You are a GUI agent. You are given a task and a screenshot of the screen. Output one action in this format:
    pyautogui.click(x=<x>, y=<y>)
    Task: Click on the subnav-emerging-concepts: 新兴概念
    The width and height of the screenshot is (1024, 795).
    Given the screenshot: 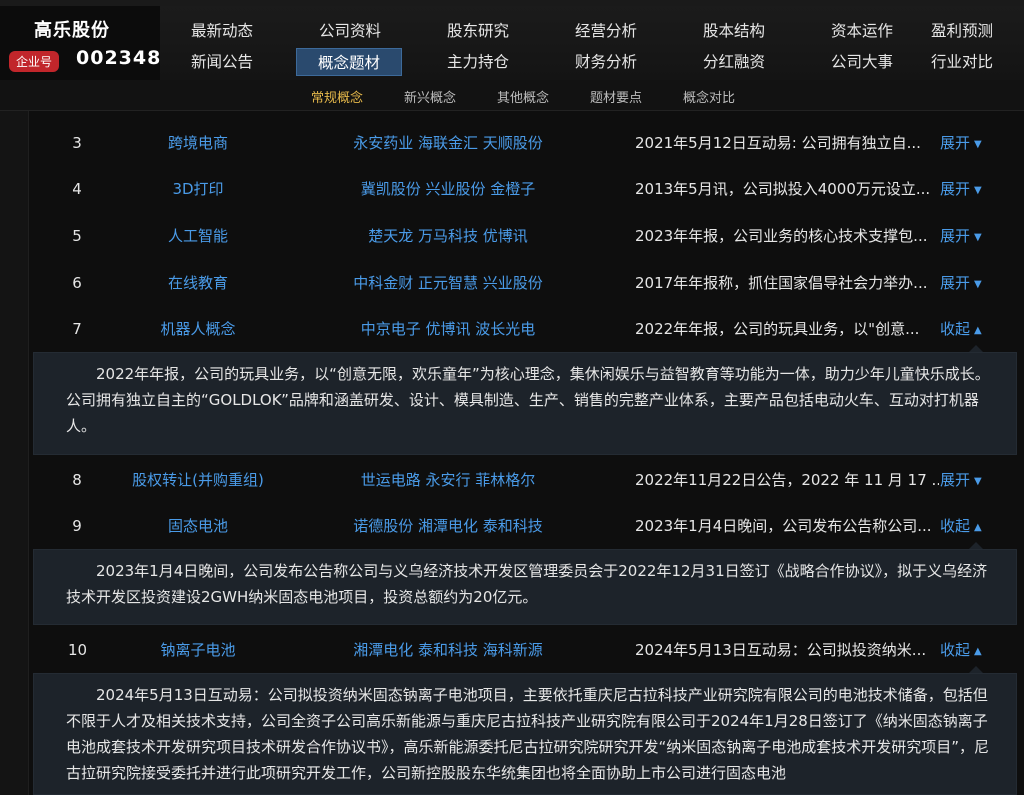 What is the action you would take?
    pyautogui.click(x=430, y=96)
    